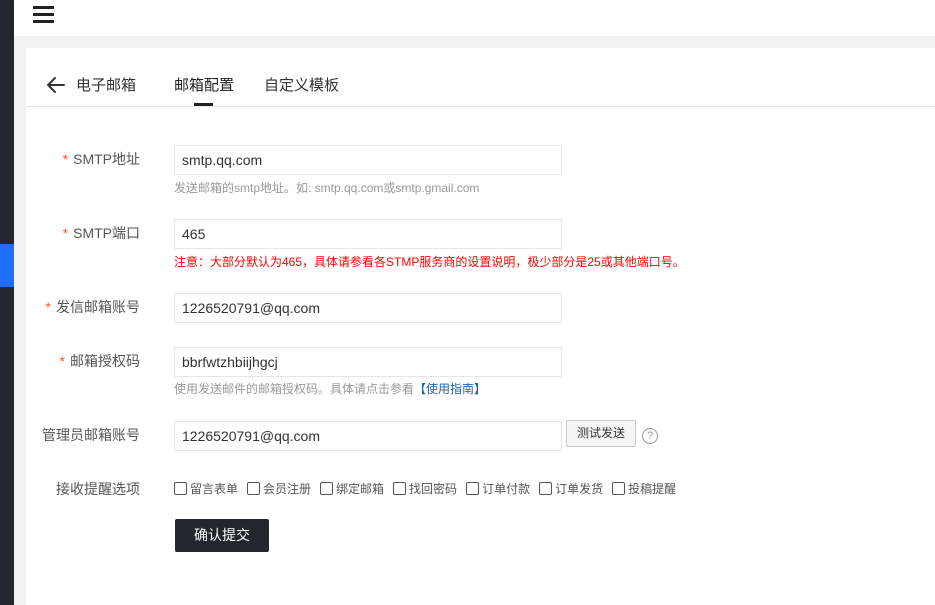  Describe the element at coordinates (206, 488) in the screenshot. I see `checkbox-message-form: 留言表单` at that location.